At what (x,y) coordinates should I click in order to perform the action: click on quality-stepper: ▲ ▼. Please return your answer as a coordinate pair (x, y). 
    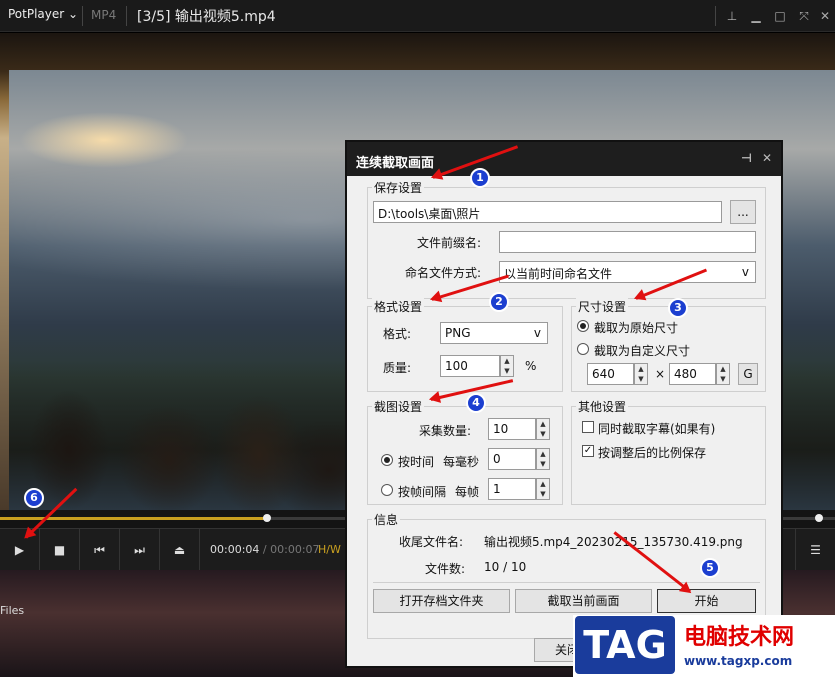
    Looking at the image, I should click on (507, 366).